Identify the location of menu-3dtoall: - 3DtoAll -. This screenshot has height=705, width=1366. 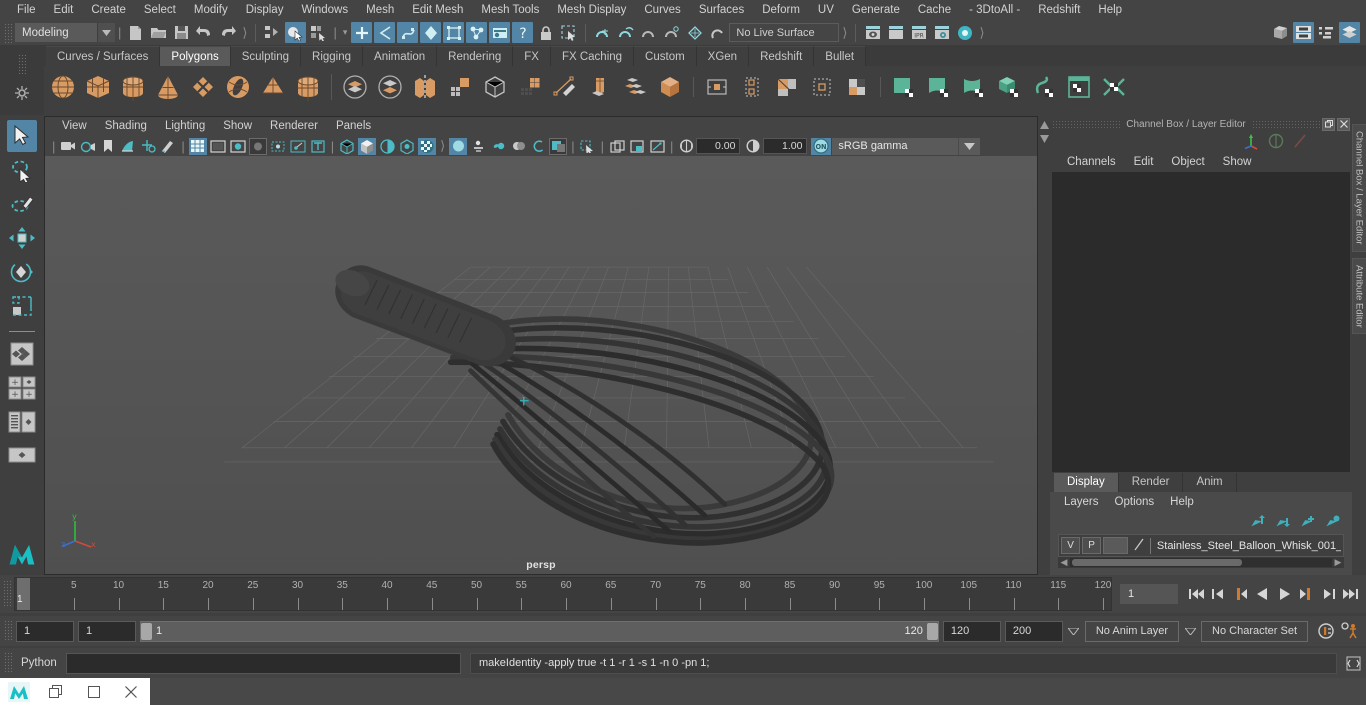
(994, 10).